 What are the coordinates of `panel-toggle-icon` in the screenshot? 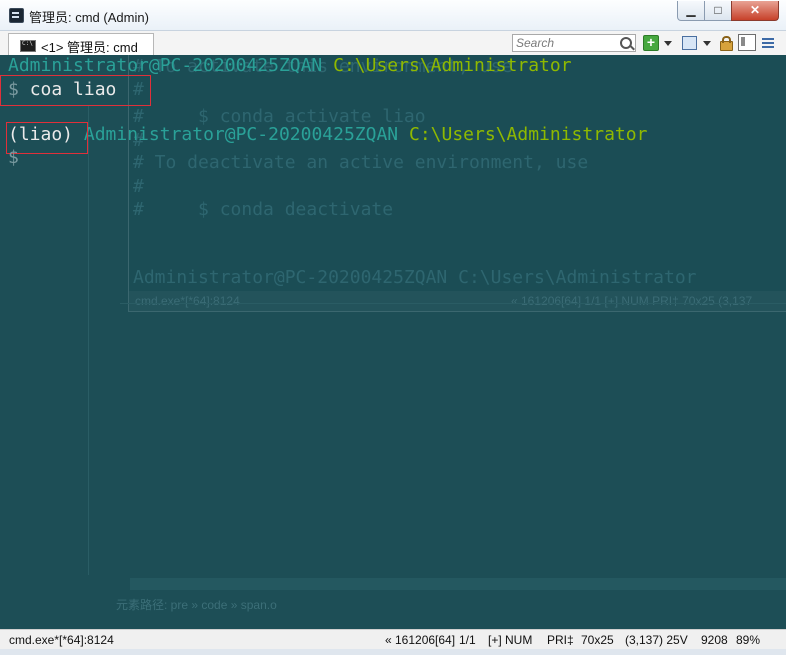 It's located at (747, 42).